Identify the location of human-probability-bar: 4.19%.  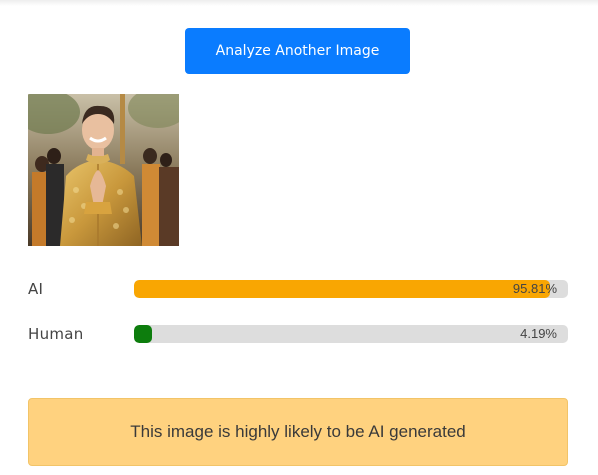
(351, 334).